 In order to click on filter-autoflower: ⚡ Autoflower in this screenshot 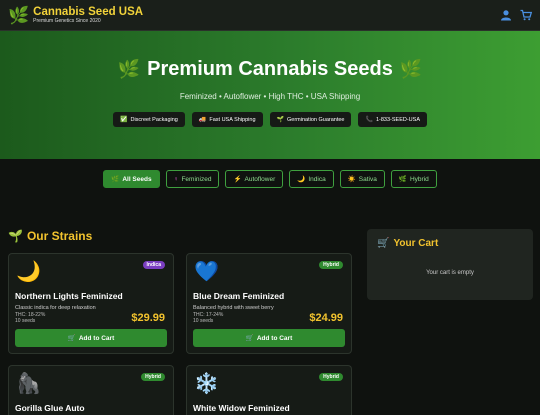, I will do `click(254, 179)`.